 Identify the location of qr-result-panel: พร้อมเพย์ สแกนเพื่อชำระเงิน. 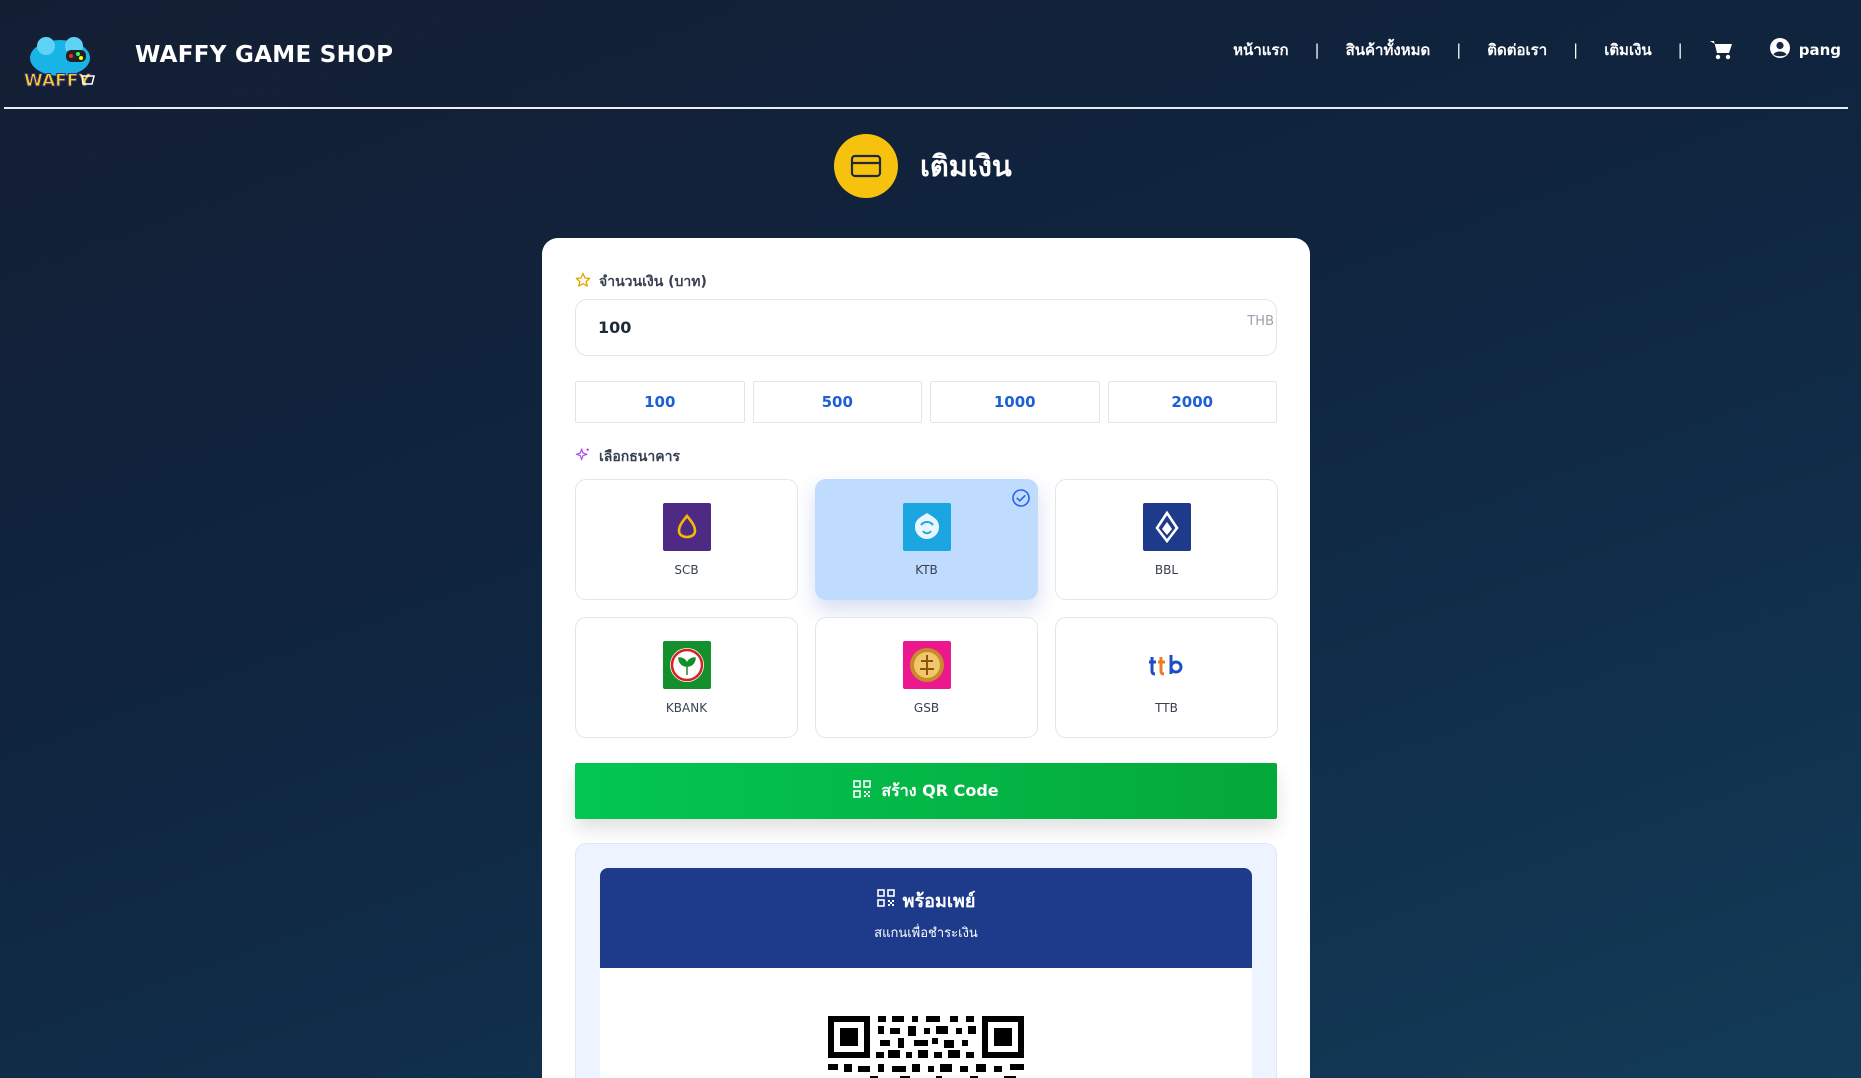
(926, 960).